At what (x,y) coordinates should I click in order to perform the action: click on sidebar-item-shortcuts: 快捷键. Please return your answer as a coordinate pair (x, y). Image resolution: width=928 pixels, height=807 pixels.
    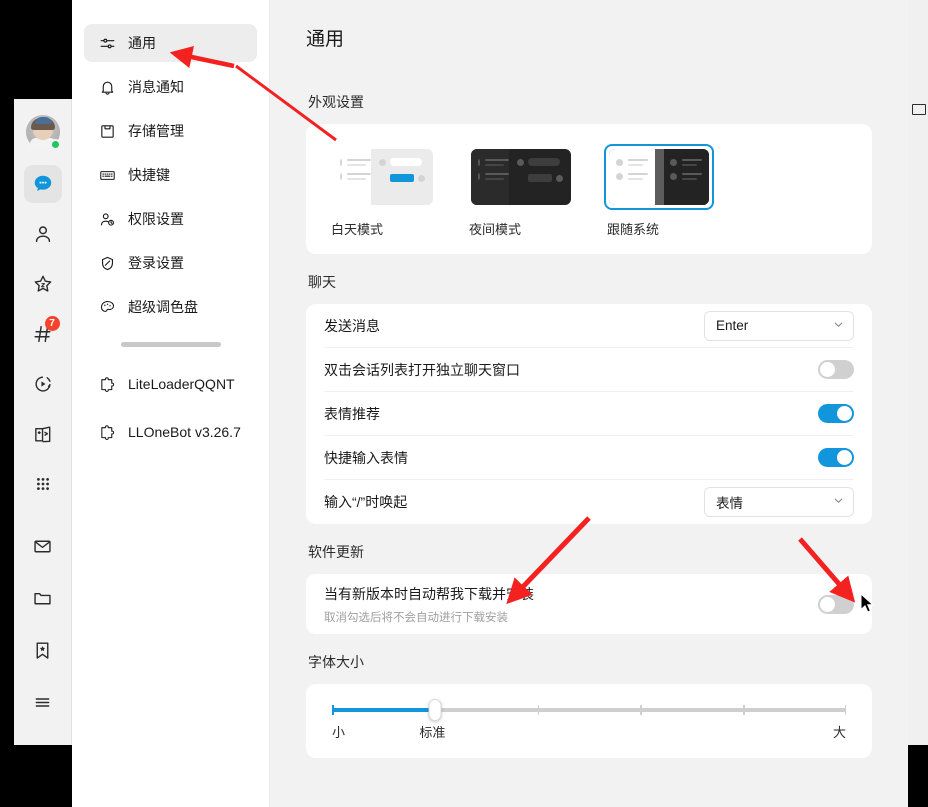
    Looking at the image, I should click on (170, 175).